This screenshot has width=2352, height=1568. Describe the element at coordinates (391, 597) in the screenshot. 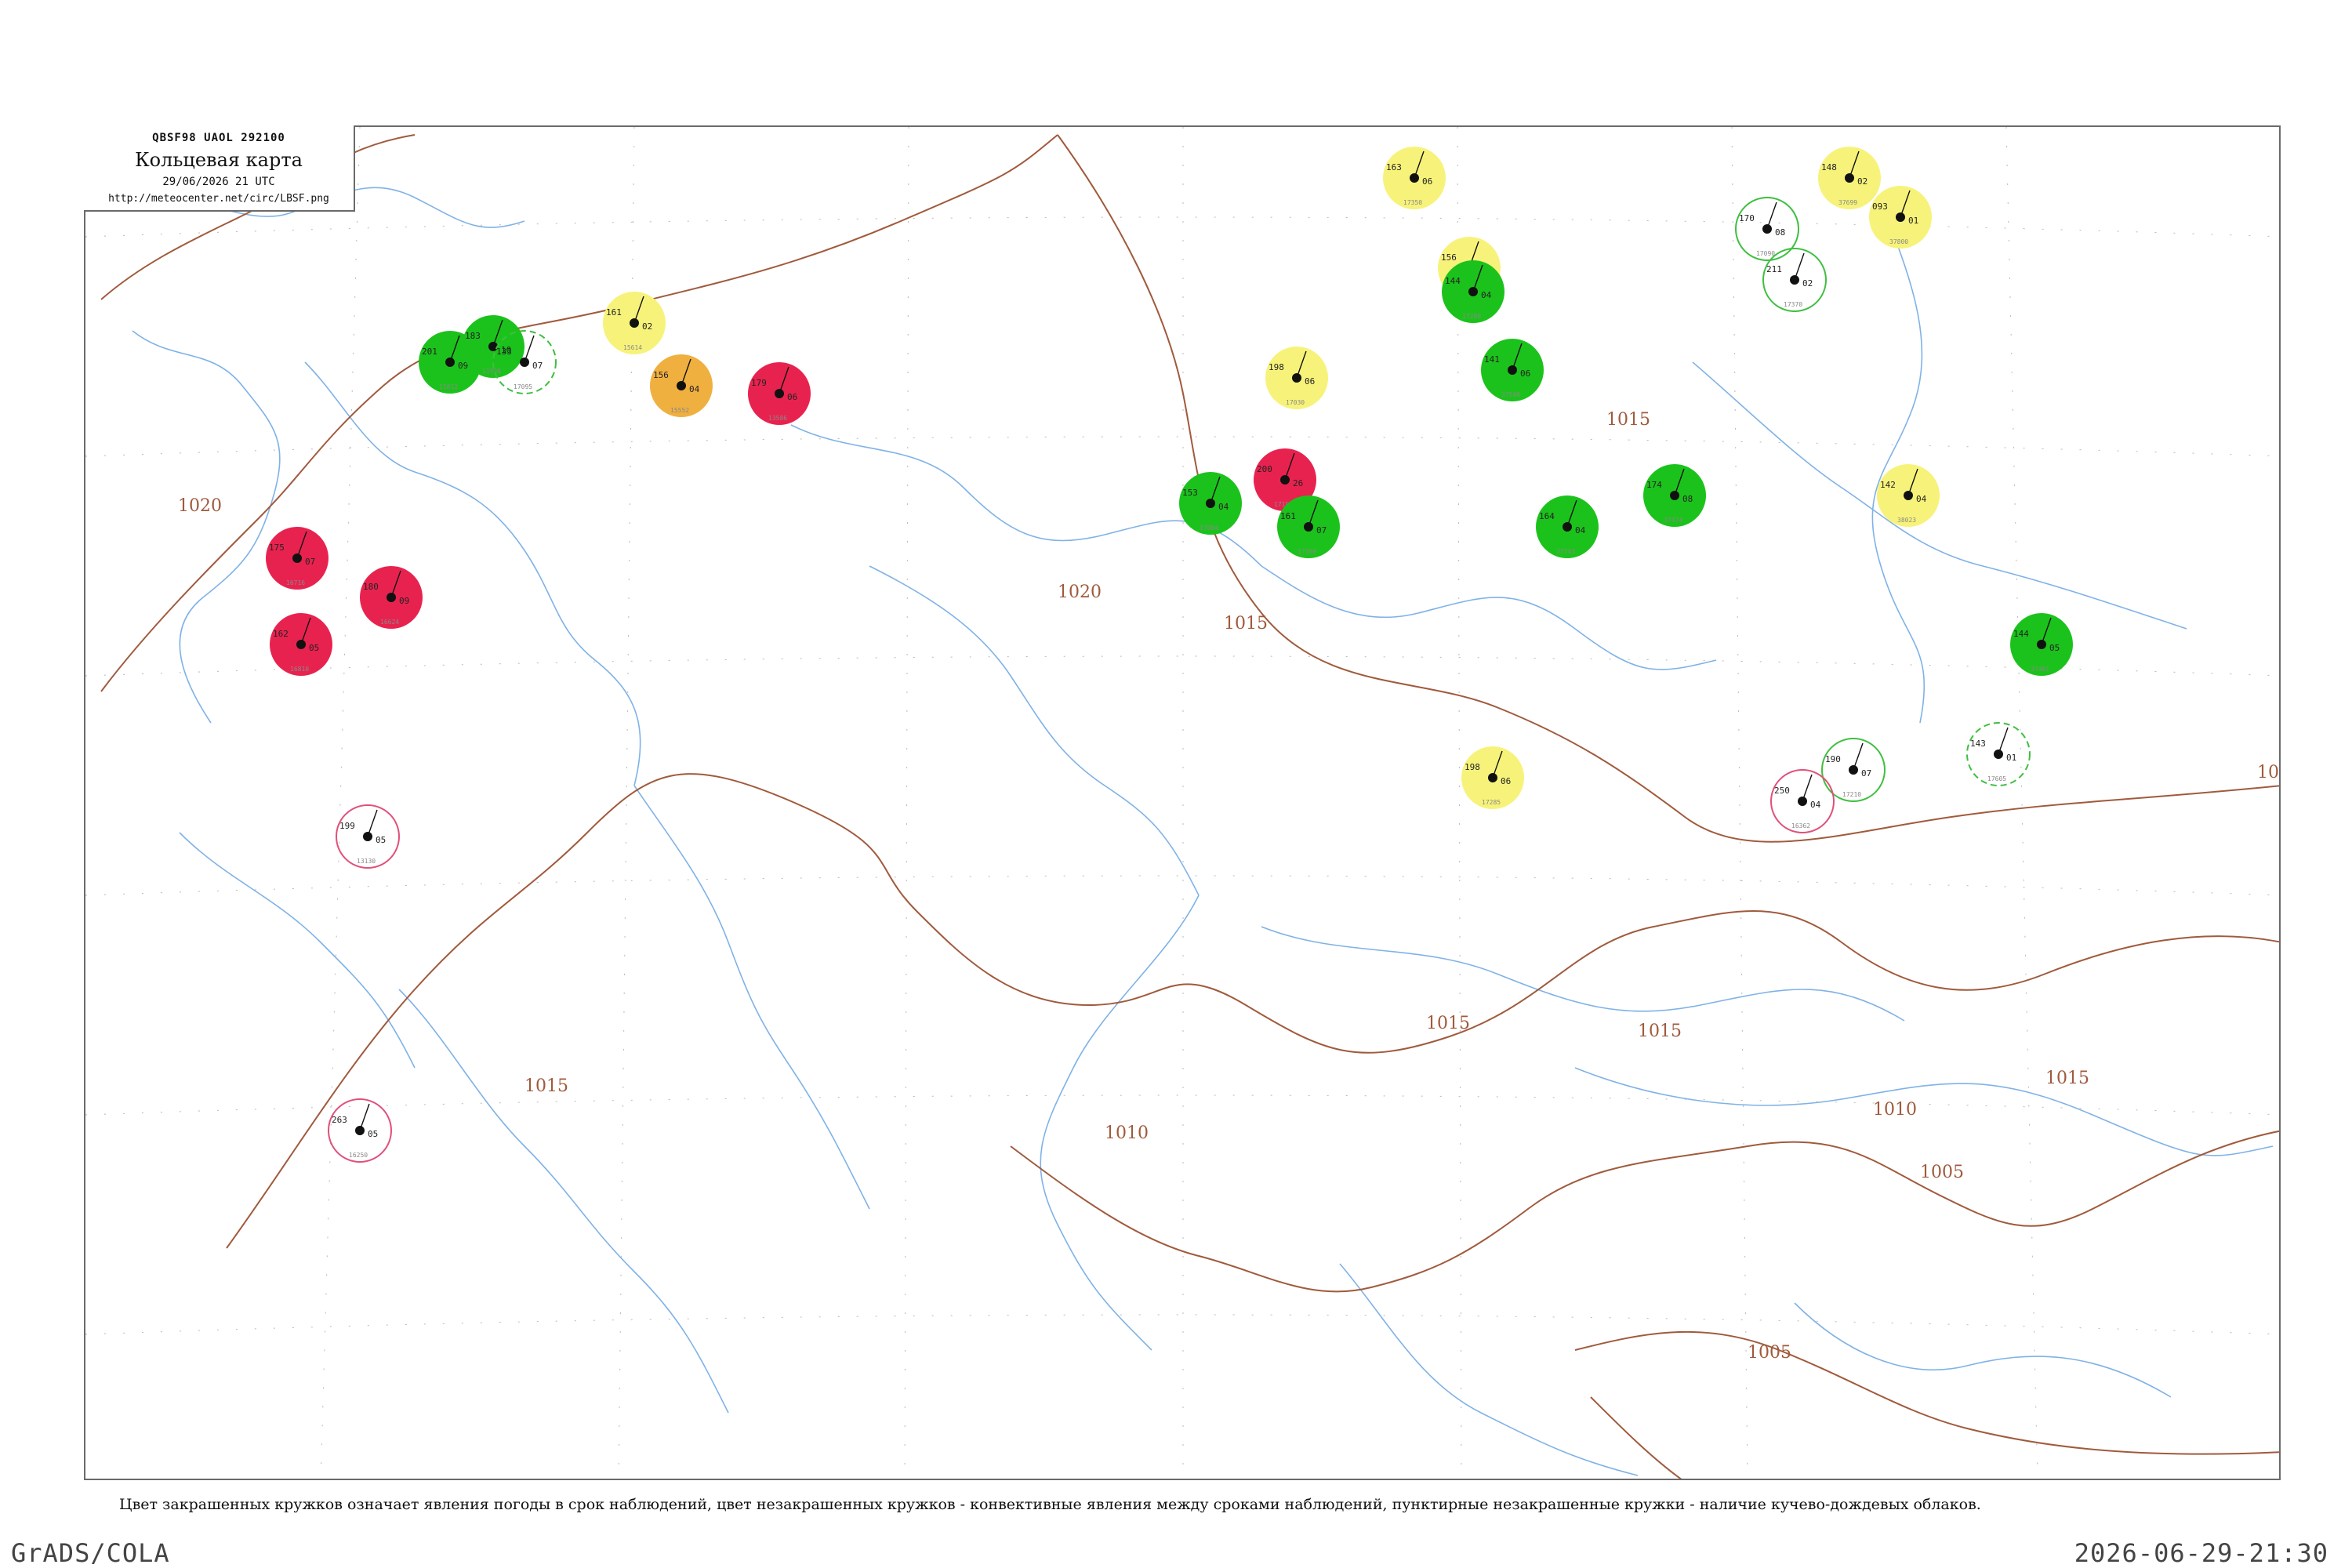

I see `station-16624: 180 09 16624` at that location.